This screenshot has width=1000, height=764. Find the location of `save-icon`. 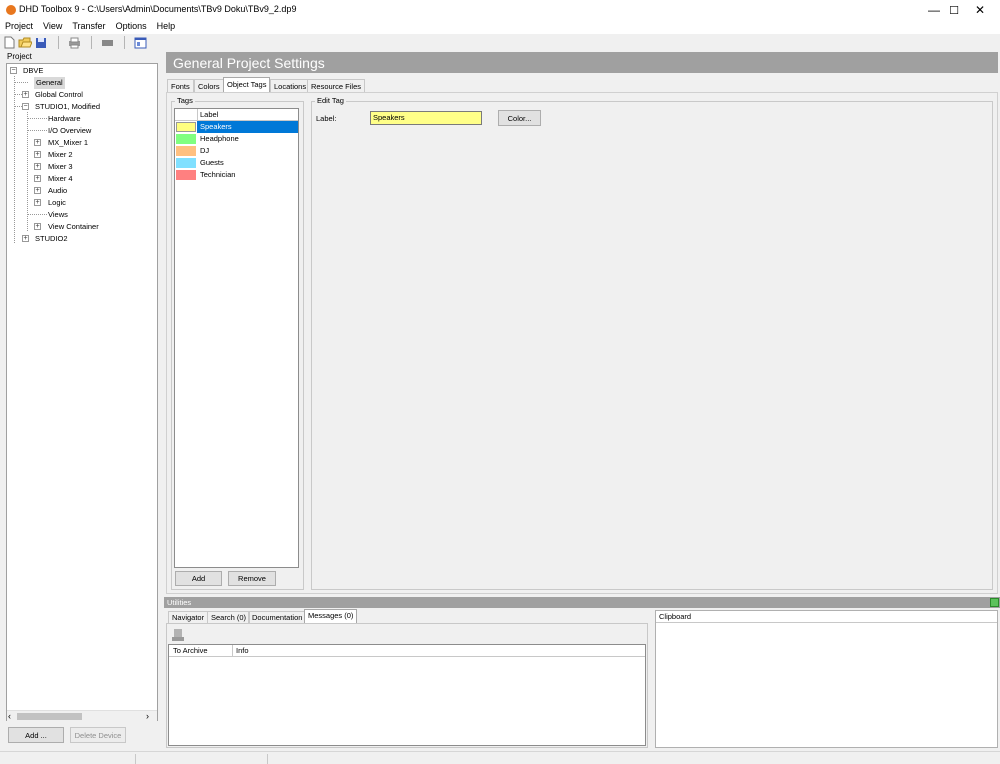

save-icon is located at coordinates (41, 43).